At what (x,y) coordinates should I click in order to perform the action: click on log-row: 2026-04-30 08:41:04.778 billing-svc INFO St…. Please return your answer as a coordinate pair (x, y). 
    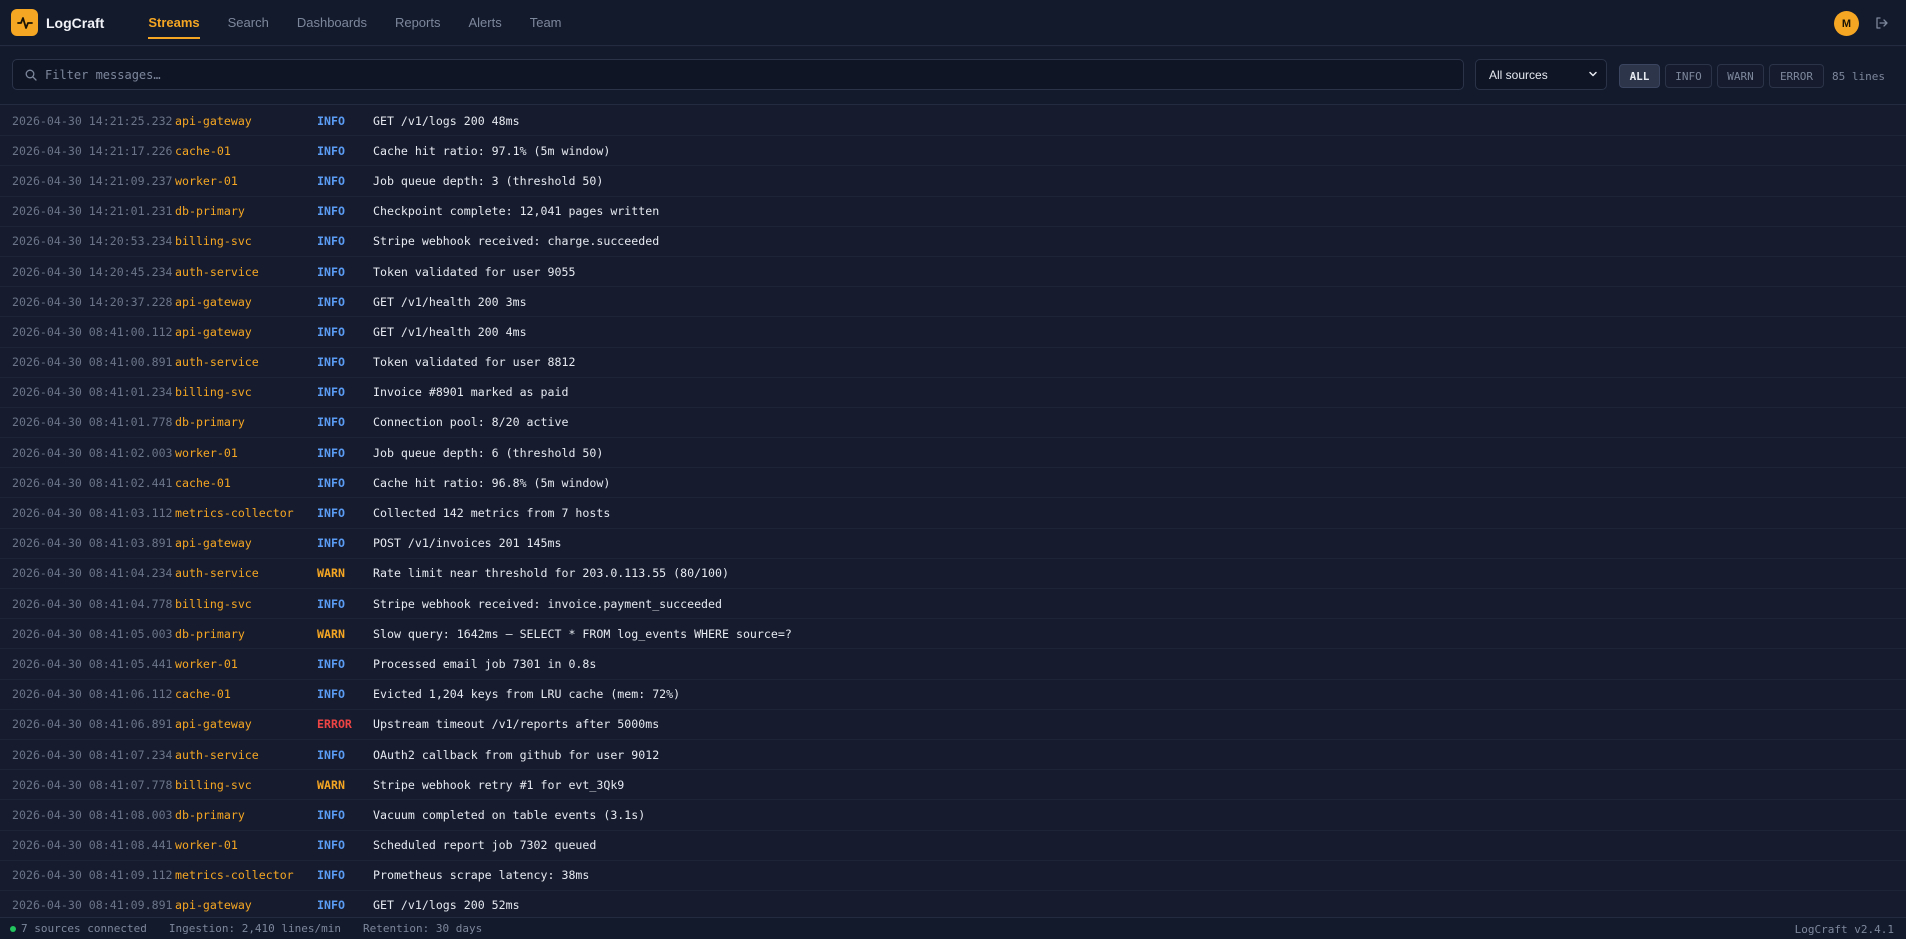
    Looking at the image, I should click on (953, 604).